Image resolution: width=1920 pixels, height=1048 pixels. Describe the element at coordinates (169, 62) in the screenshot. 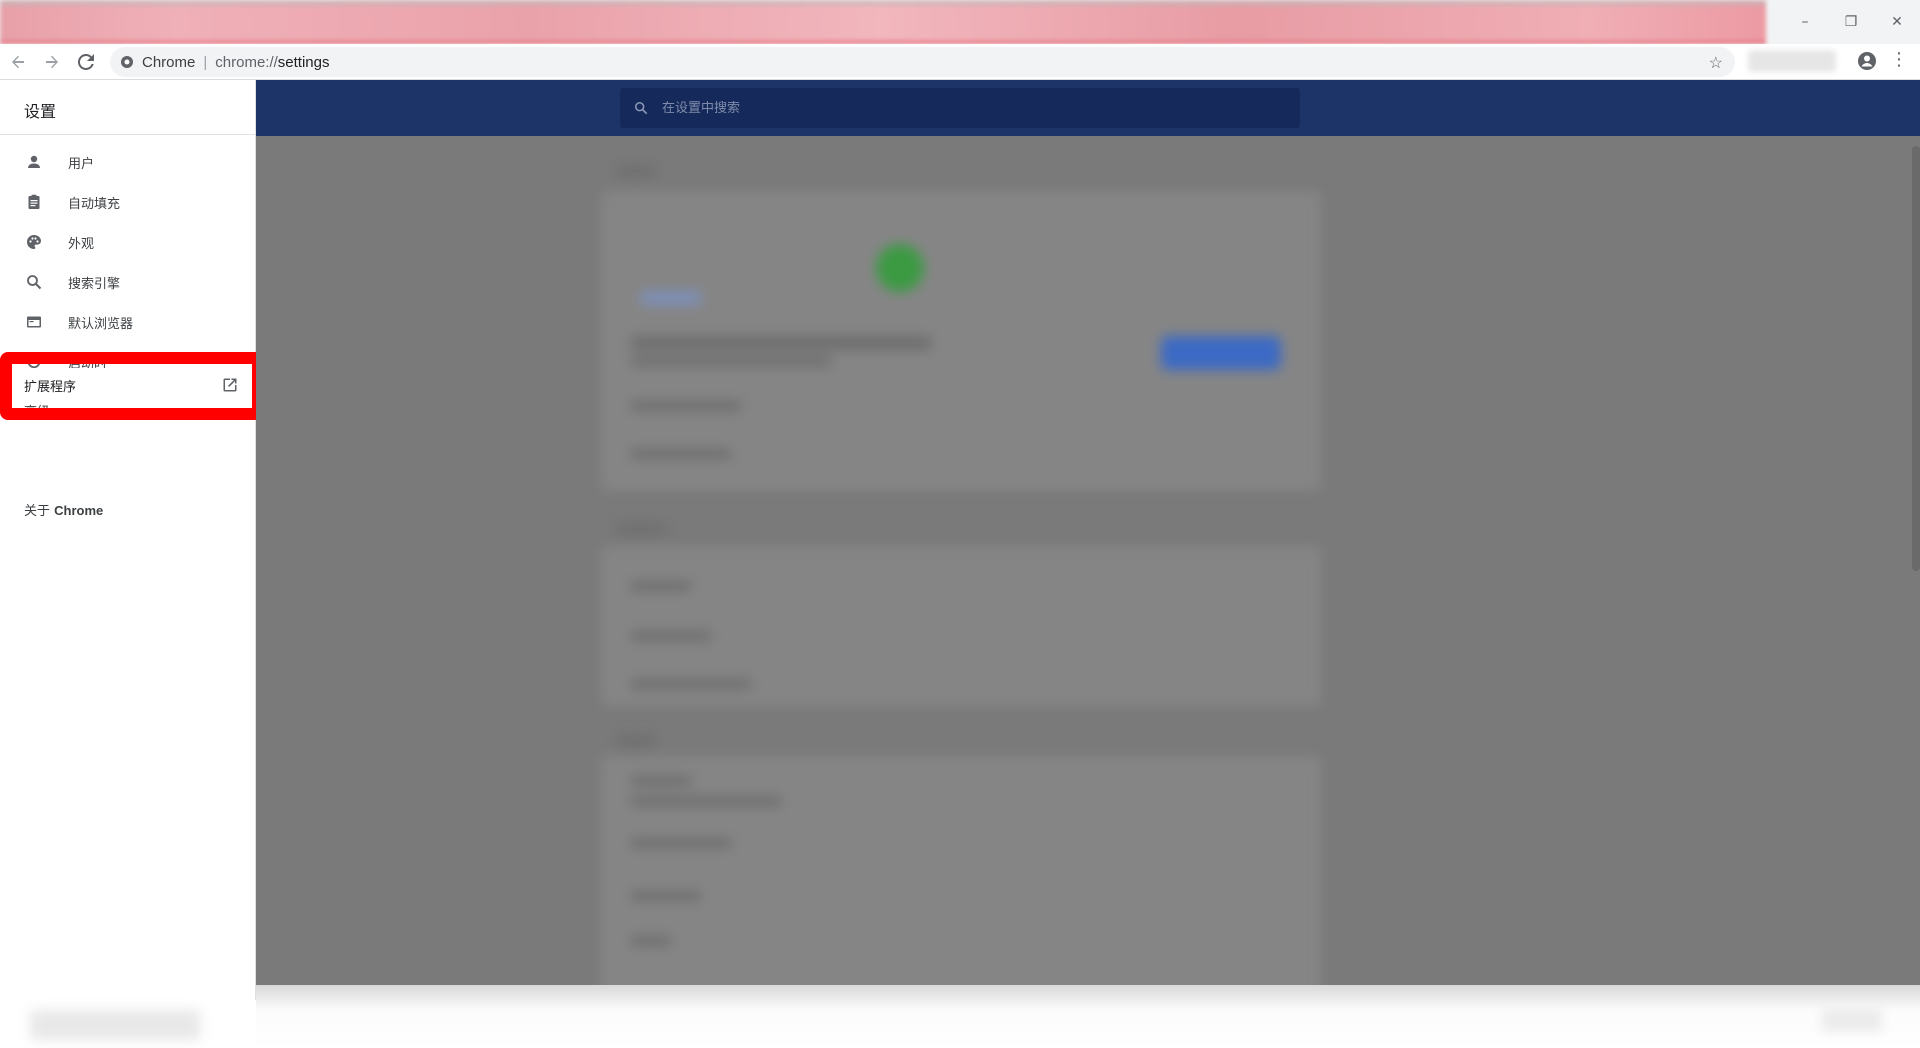

I see `site-name: Chrome` at that location.